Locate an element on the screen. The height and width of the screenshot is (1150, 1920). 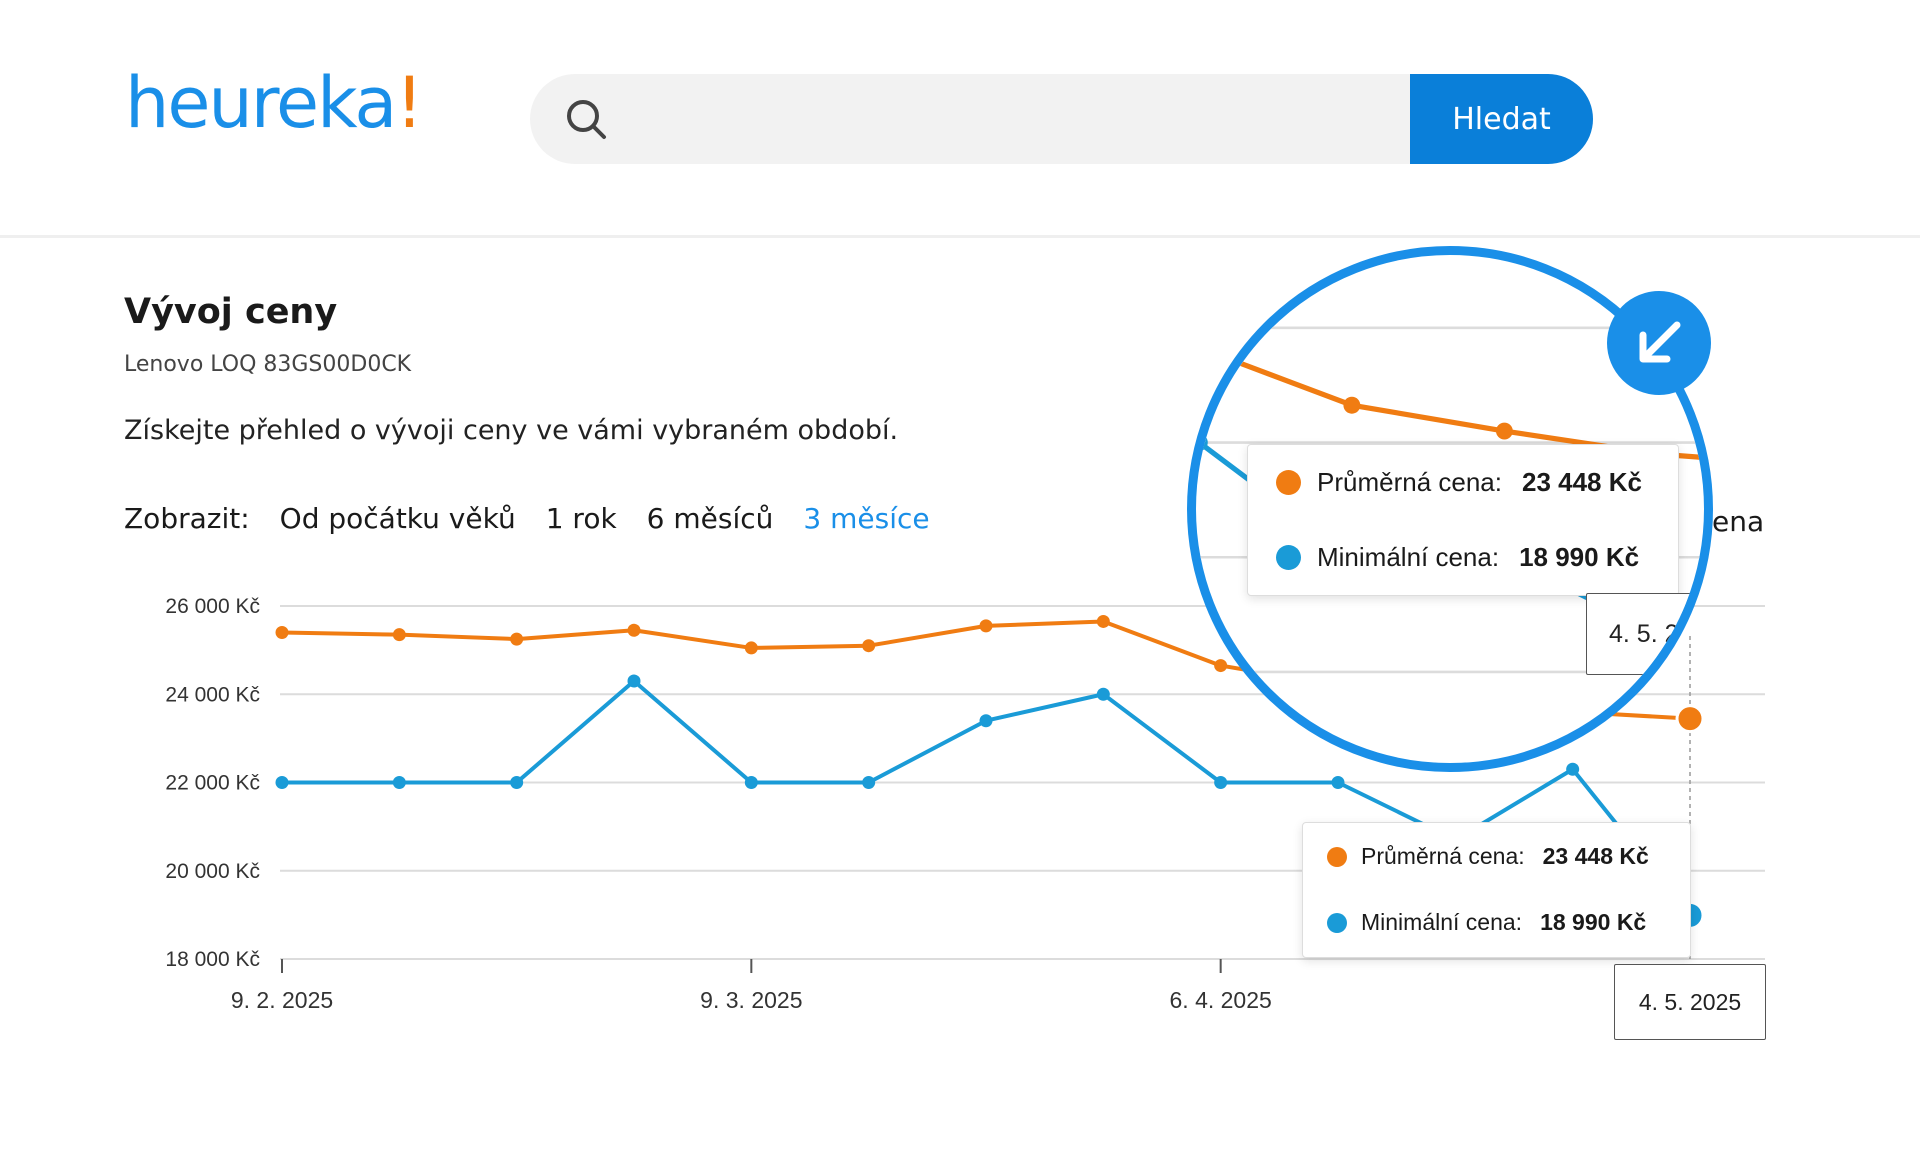
x-tick-label: 9. 3. 2025 is located at coordinates (751, 1000).